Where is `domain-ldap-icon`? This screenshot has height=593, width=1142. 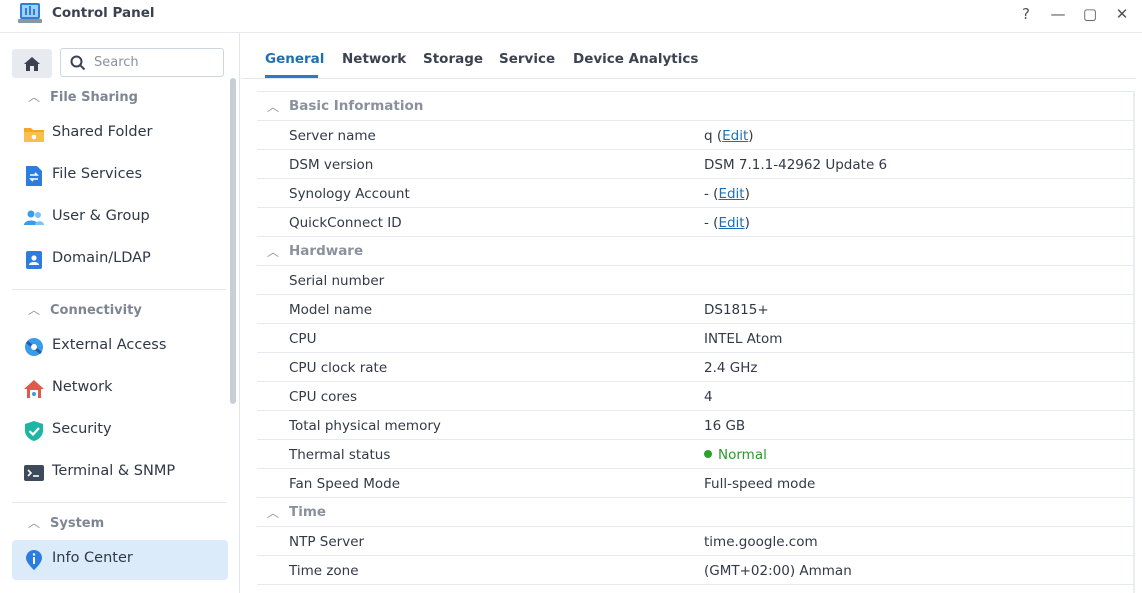 domain-ldap-icon is located at coordinates (34, 260).